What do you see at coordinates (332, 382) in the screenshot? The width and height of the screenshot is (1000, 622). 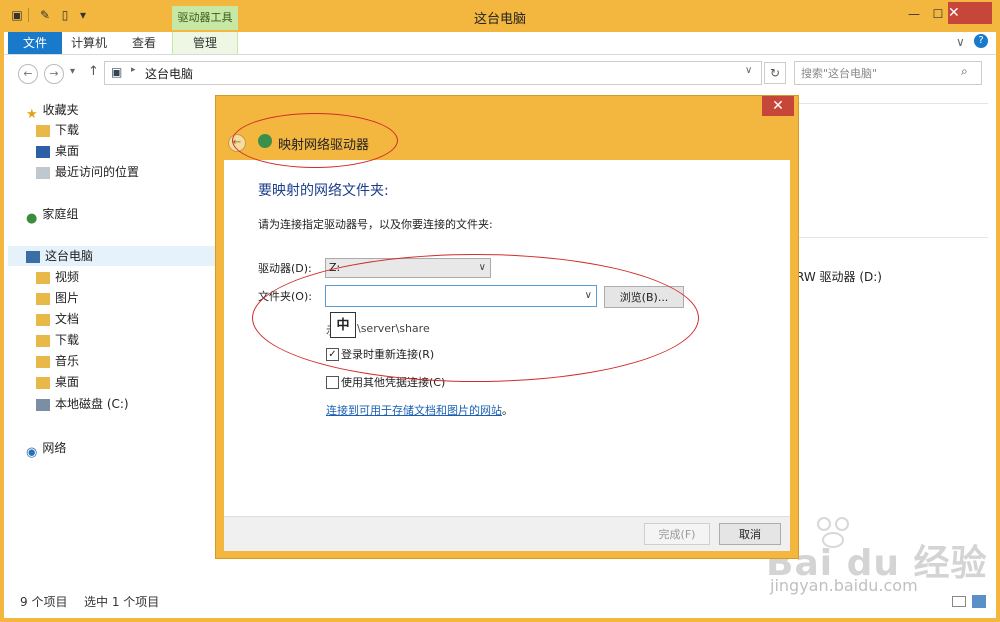 I see `other-credentials-checkbox` at bounding box center [332, 382].